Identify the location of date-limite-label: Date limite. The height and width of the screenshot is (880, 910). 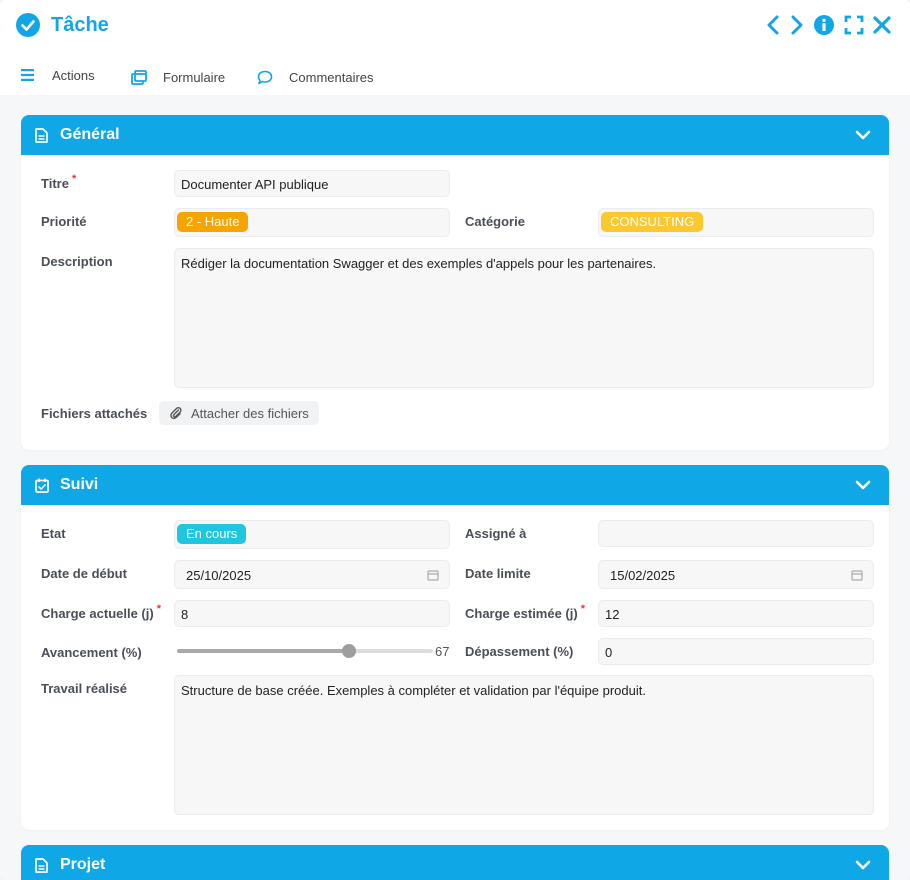
(498, 573).